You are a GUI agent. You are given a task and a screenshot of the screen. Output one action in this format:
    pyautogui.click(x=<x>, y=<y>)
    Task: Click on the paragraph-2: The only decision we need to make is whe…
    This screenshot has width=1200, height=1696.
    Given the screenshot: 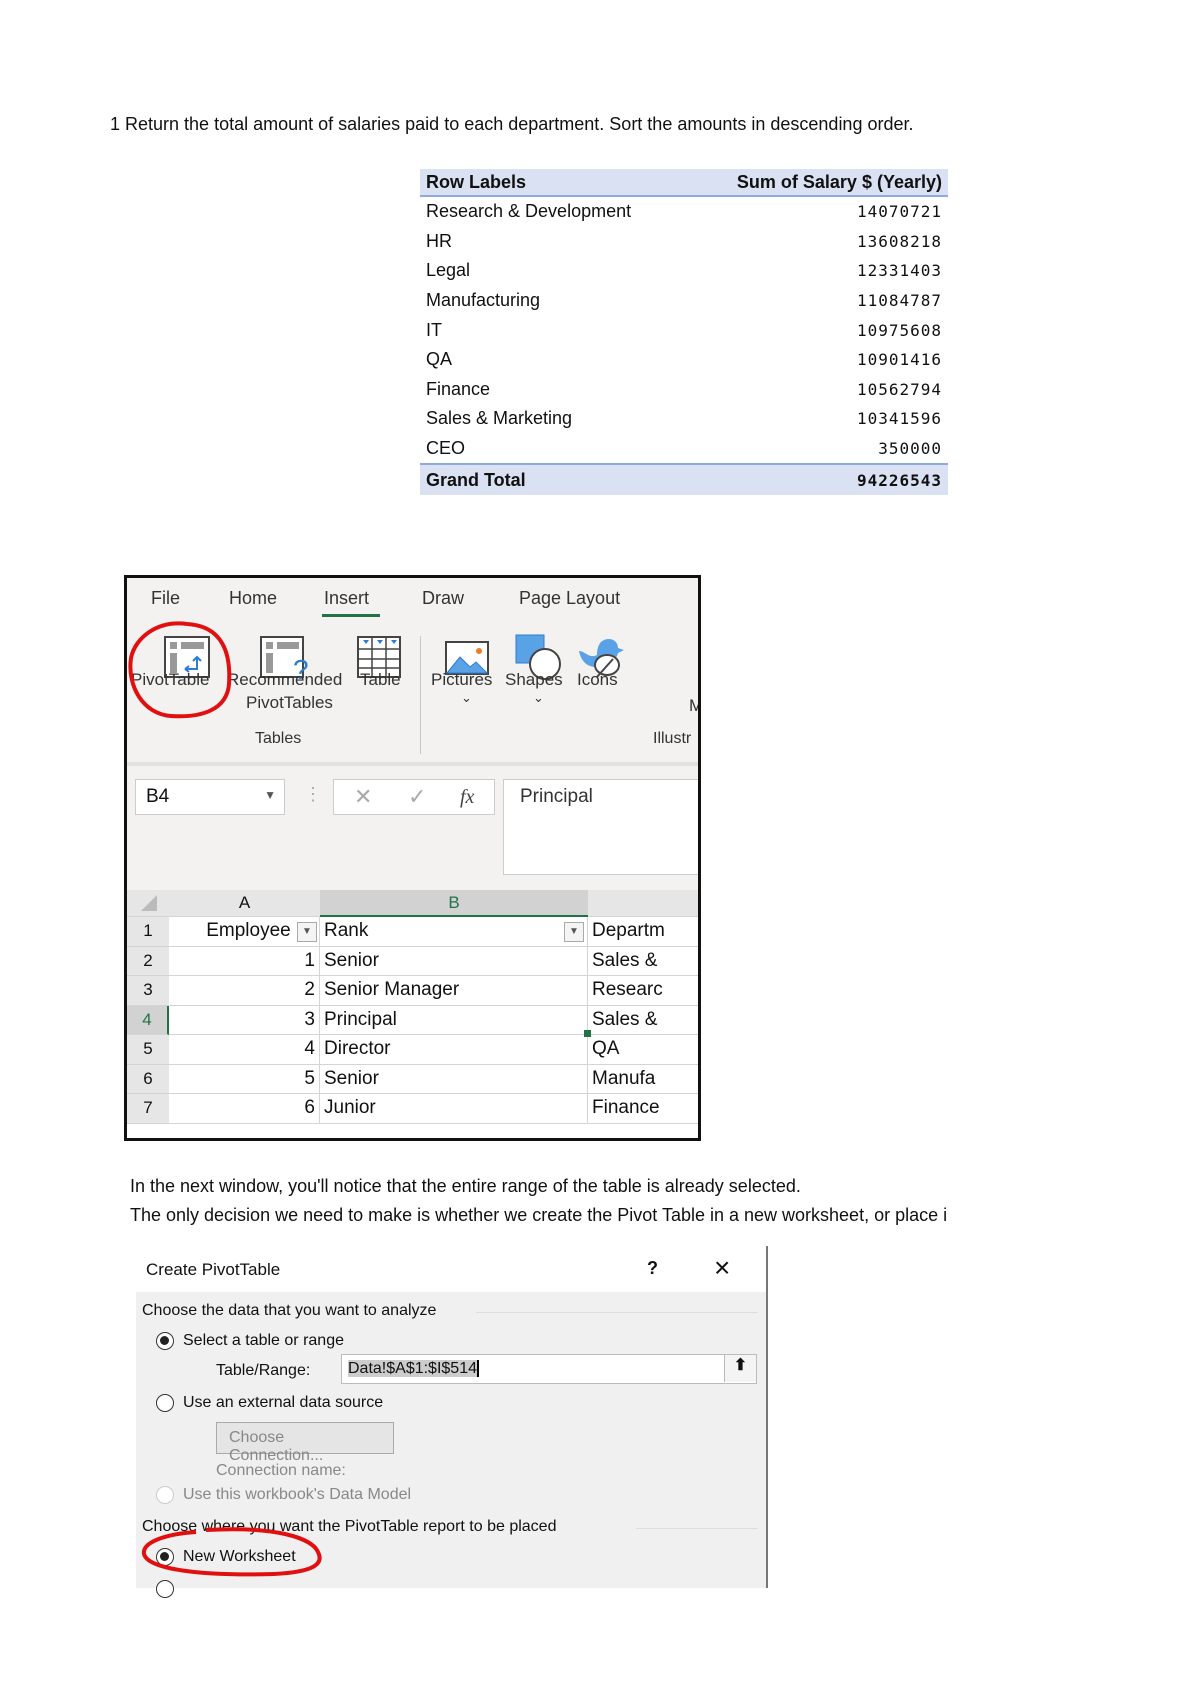 What is the action you would take?
    pyautogui.click(x=539, y=1215)
    